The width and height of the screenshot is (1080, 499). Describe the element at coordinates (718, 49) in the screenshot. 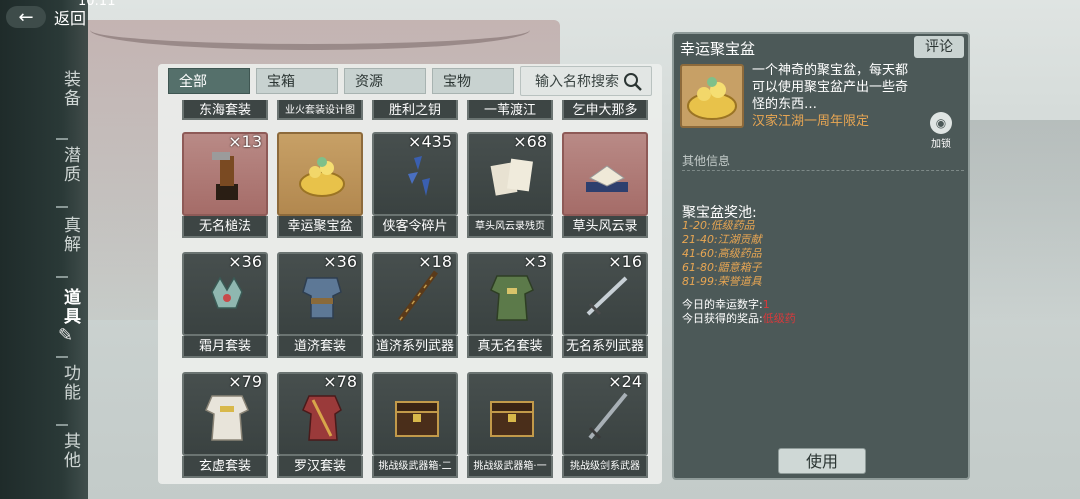

I see `item-title: 幸运聚宝盆` at that location.